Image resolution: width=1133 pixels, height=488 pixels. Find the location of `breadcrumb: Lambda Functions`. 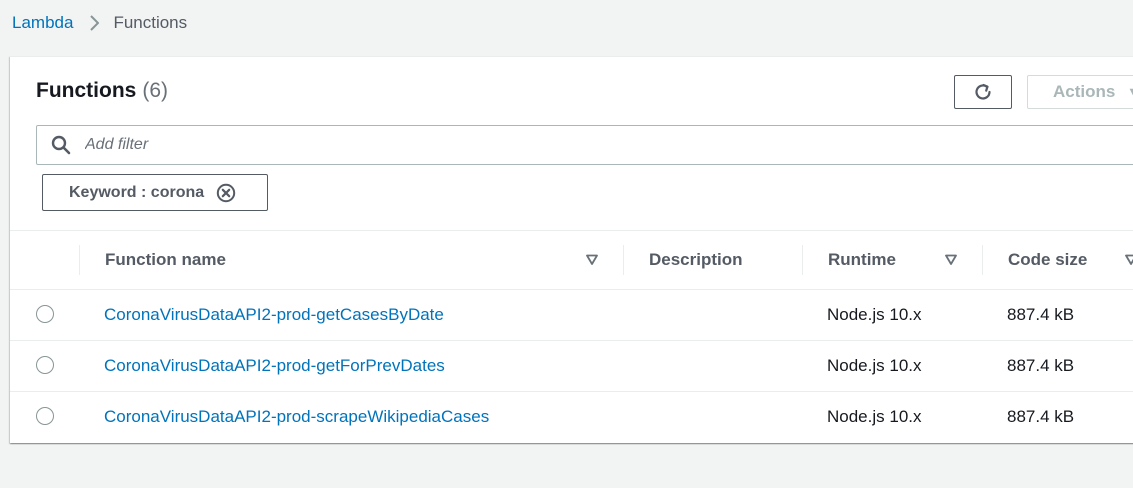

breadcrumb: Lambda Functions is located at coordinates (99, 23).